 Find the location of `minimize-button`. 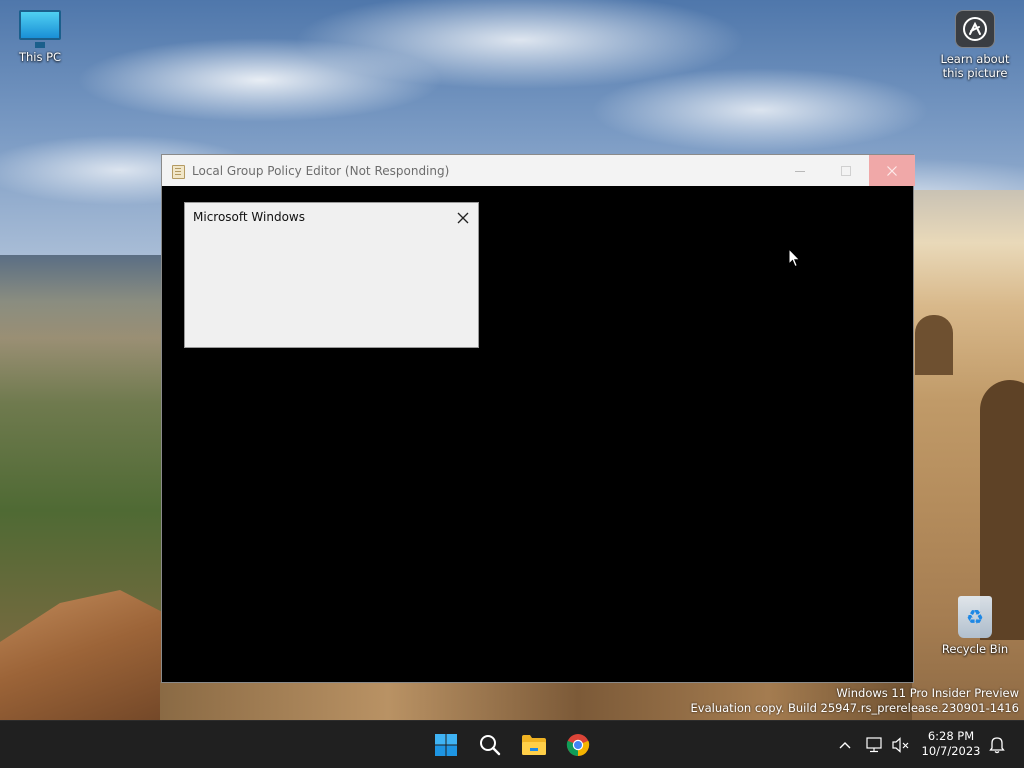

minimize-button is located at coordinates (800, 170).